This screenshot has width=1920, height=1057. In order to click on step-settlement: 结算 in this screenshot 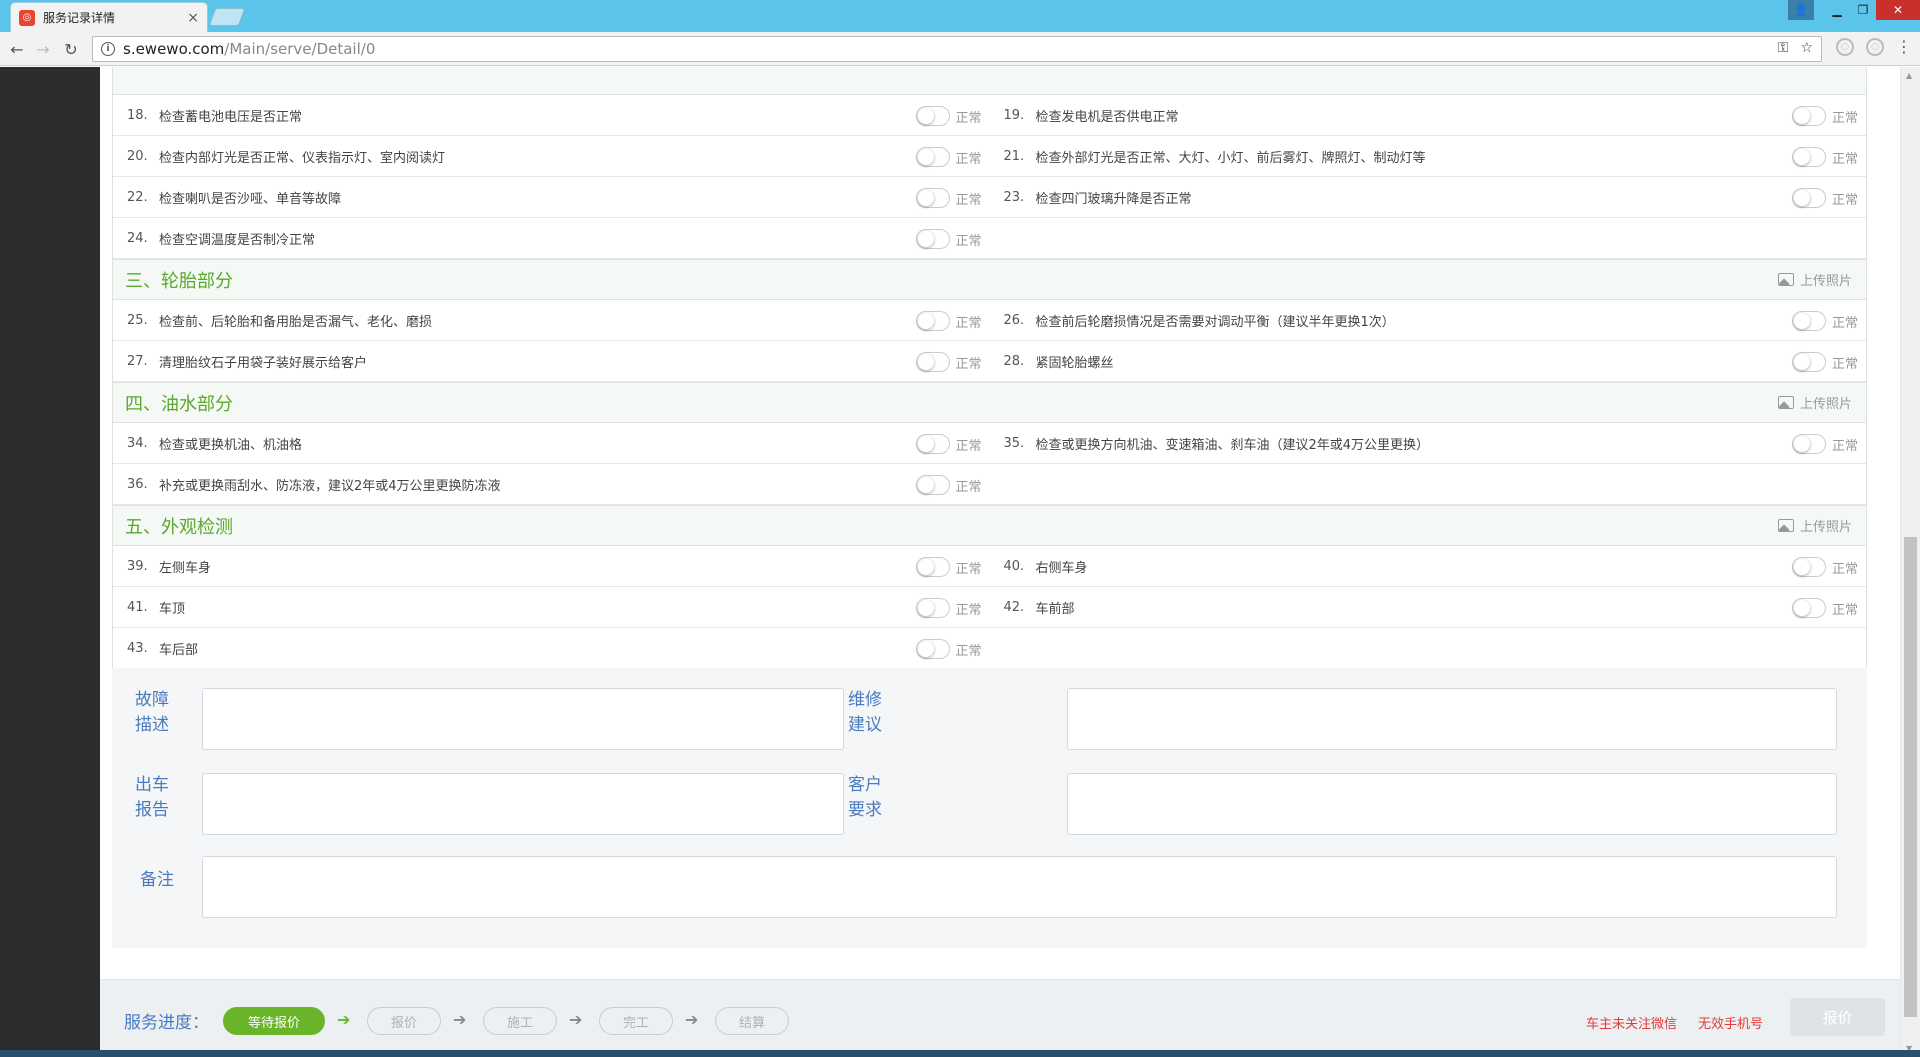, I will do `click(752, 1021)`.